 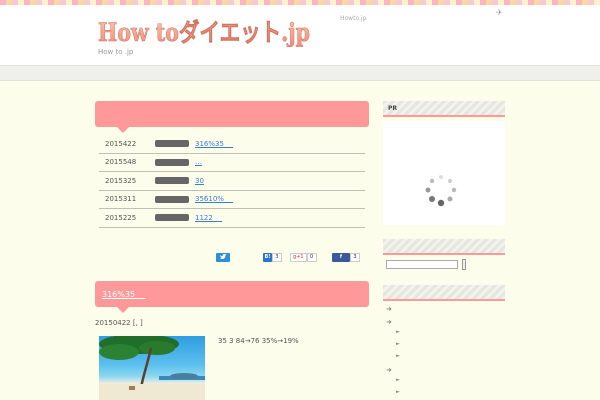 What do you see at coordinates (121, 199) in the screenshot?
I see `news-date: 2015311` at bounding box center [121, 199].